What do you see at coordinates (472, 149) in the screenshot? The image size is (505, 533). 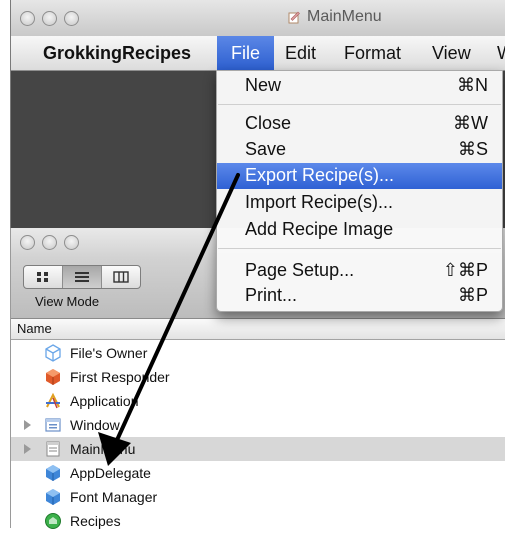 I see `menu-item-shortcut: ⌘S` at bounding box center [472, 149].